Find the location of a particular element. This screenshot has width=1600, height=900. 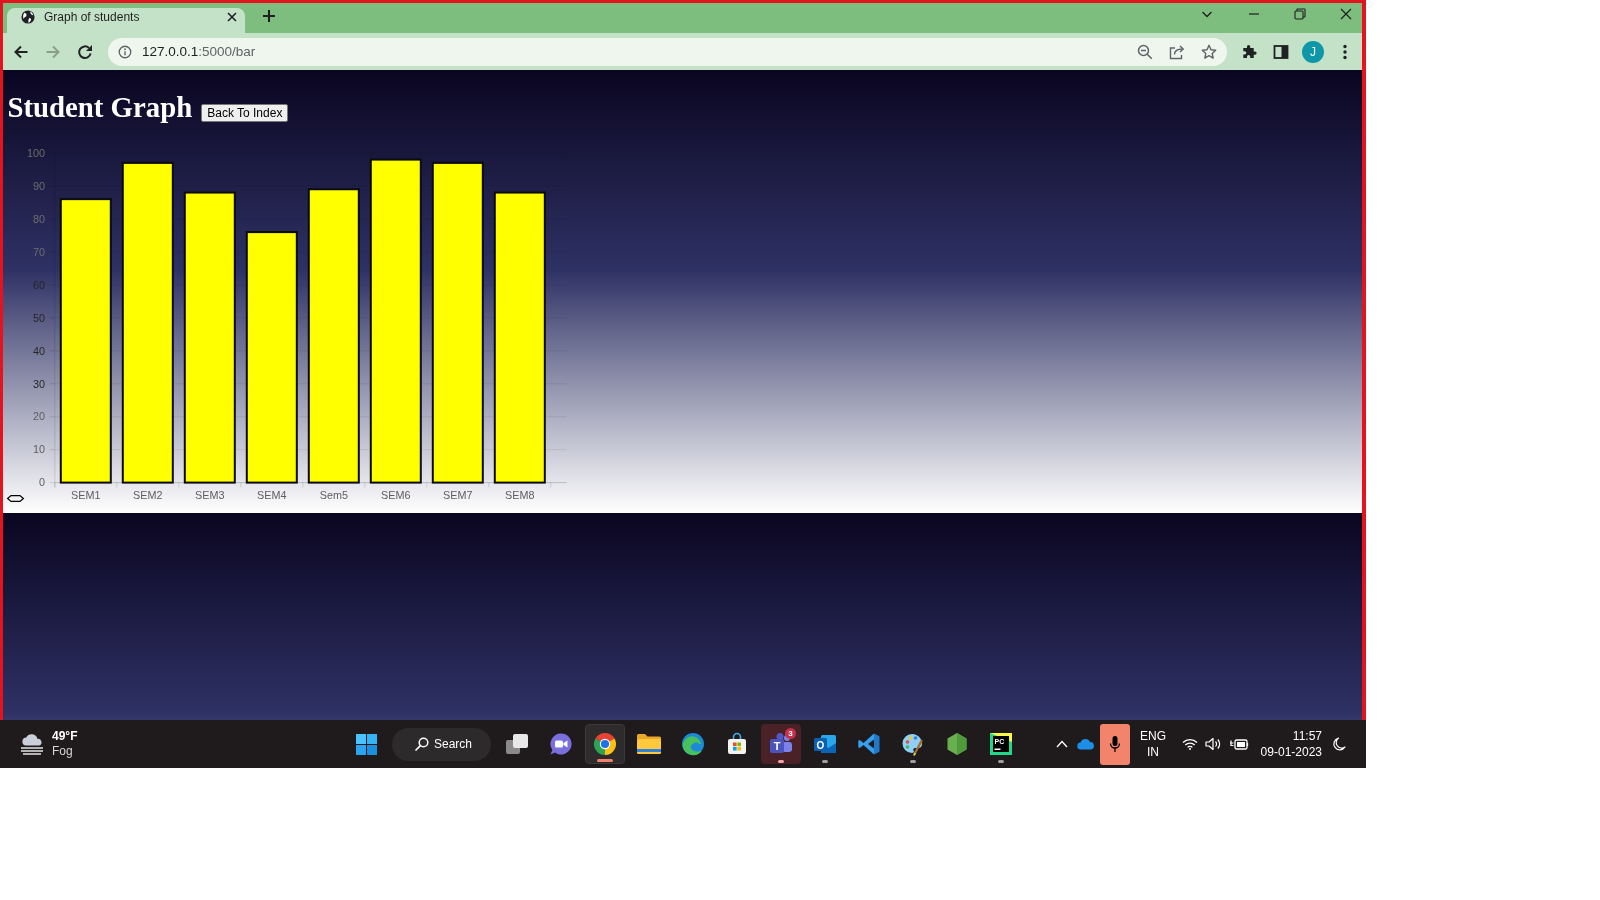

address-url: 127.0.0.1:5000/bar is located at coordinates (199, 51).